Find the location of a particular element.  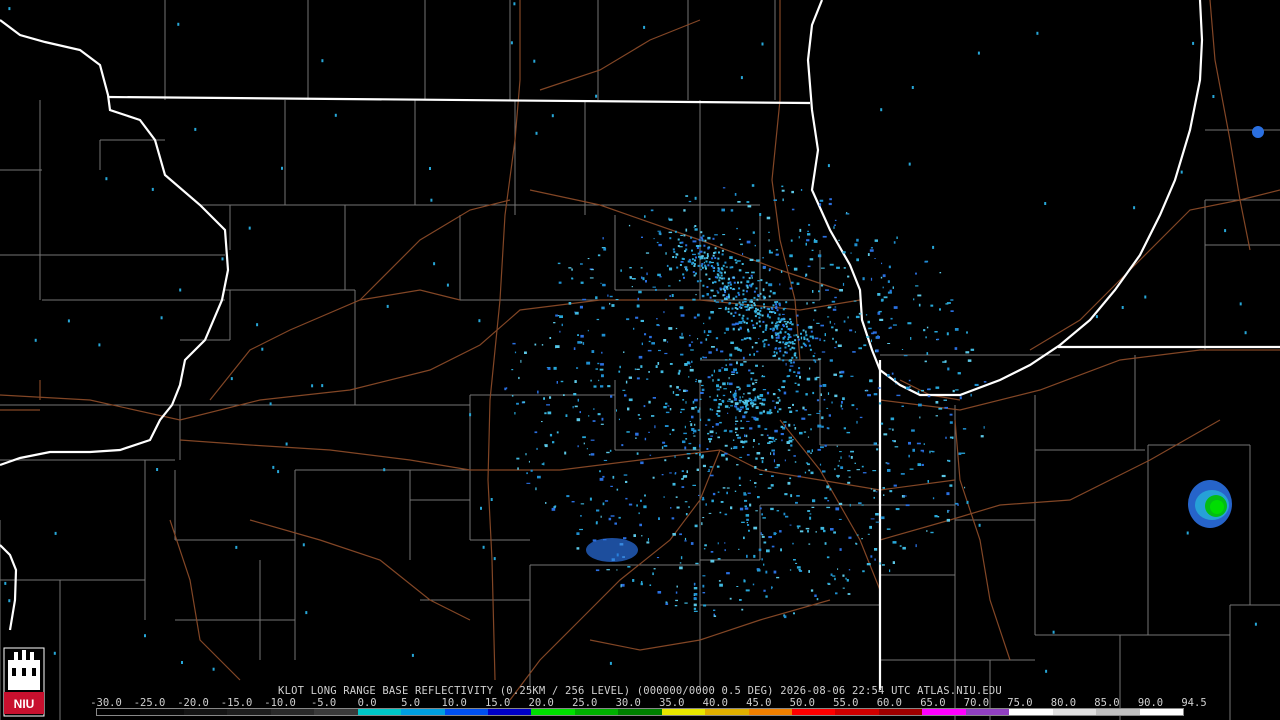

legend-tick: 94.5 is located at coordinates (1194, 703).